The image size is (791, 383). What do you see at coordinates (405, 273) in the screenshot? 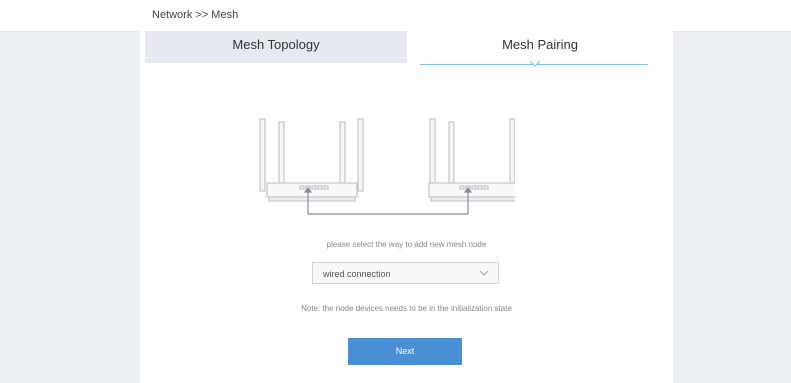
I see `connection-type-select: wired connection` at bounding box center [405, 273].